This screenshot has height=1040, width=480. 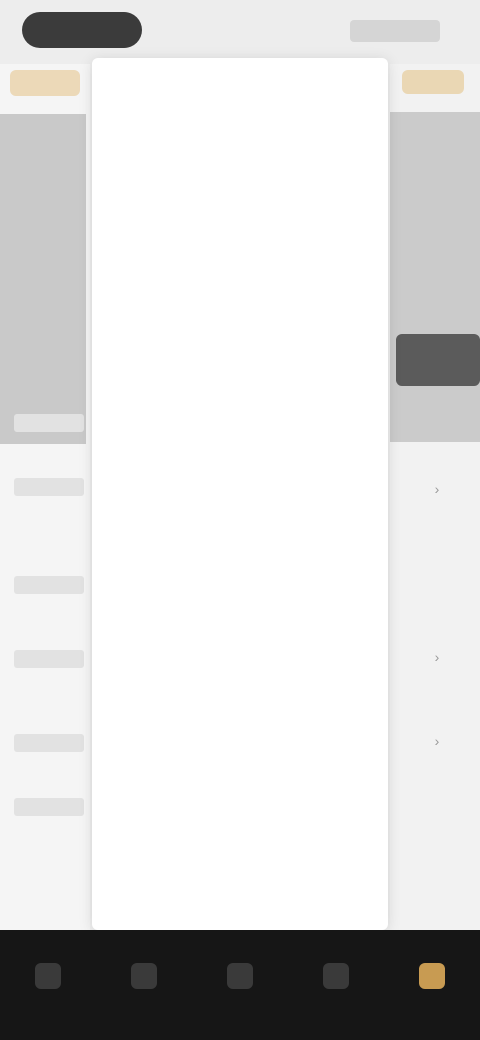 I want to click on nav-item-category, so click(x=144, y=985).